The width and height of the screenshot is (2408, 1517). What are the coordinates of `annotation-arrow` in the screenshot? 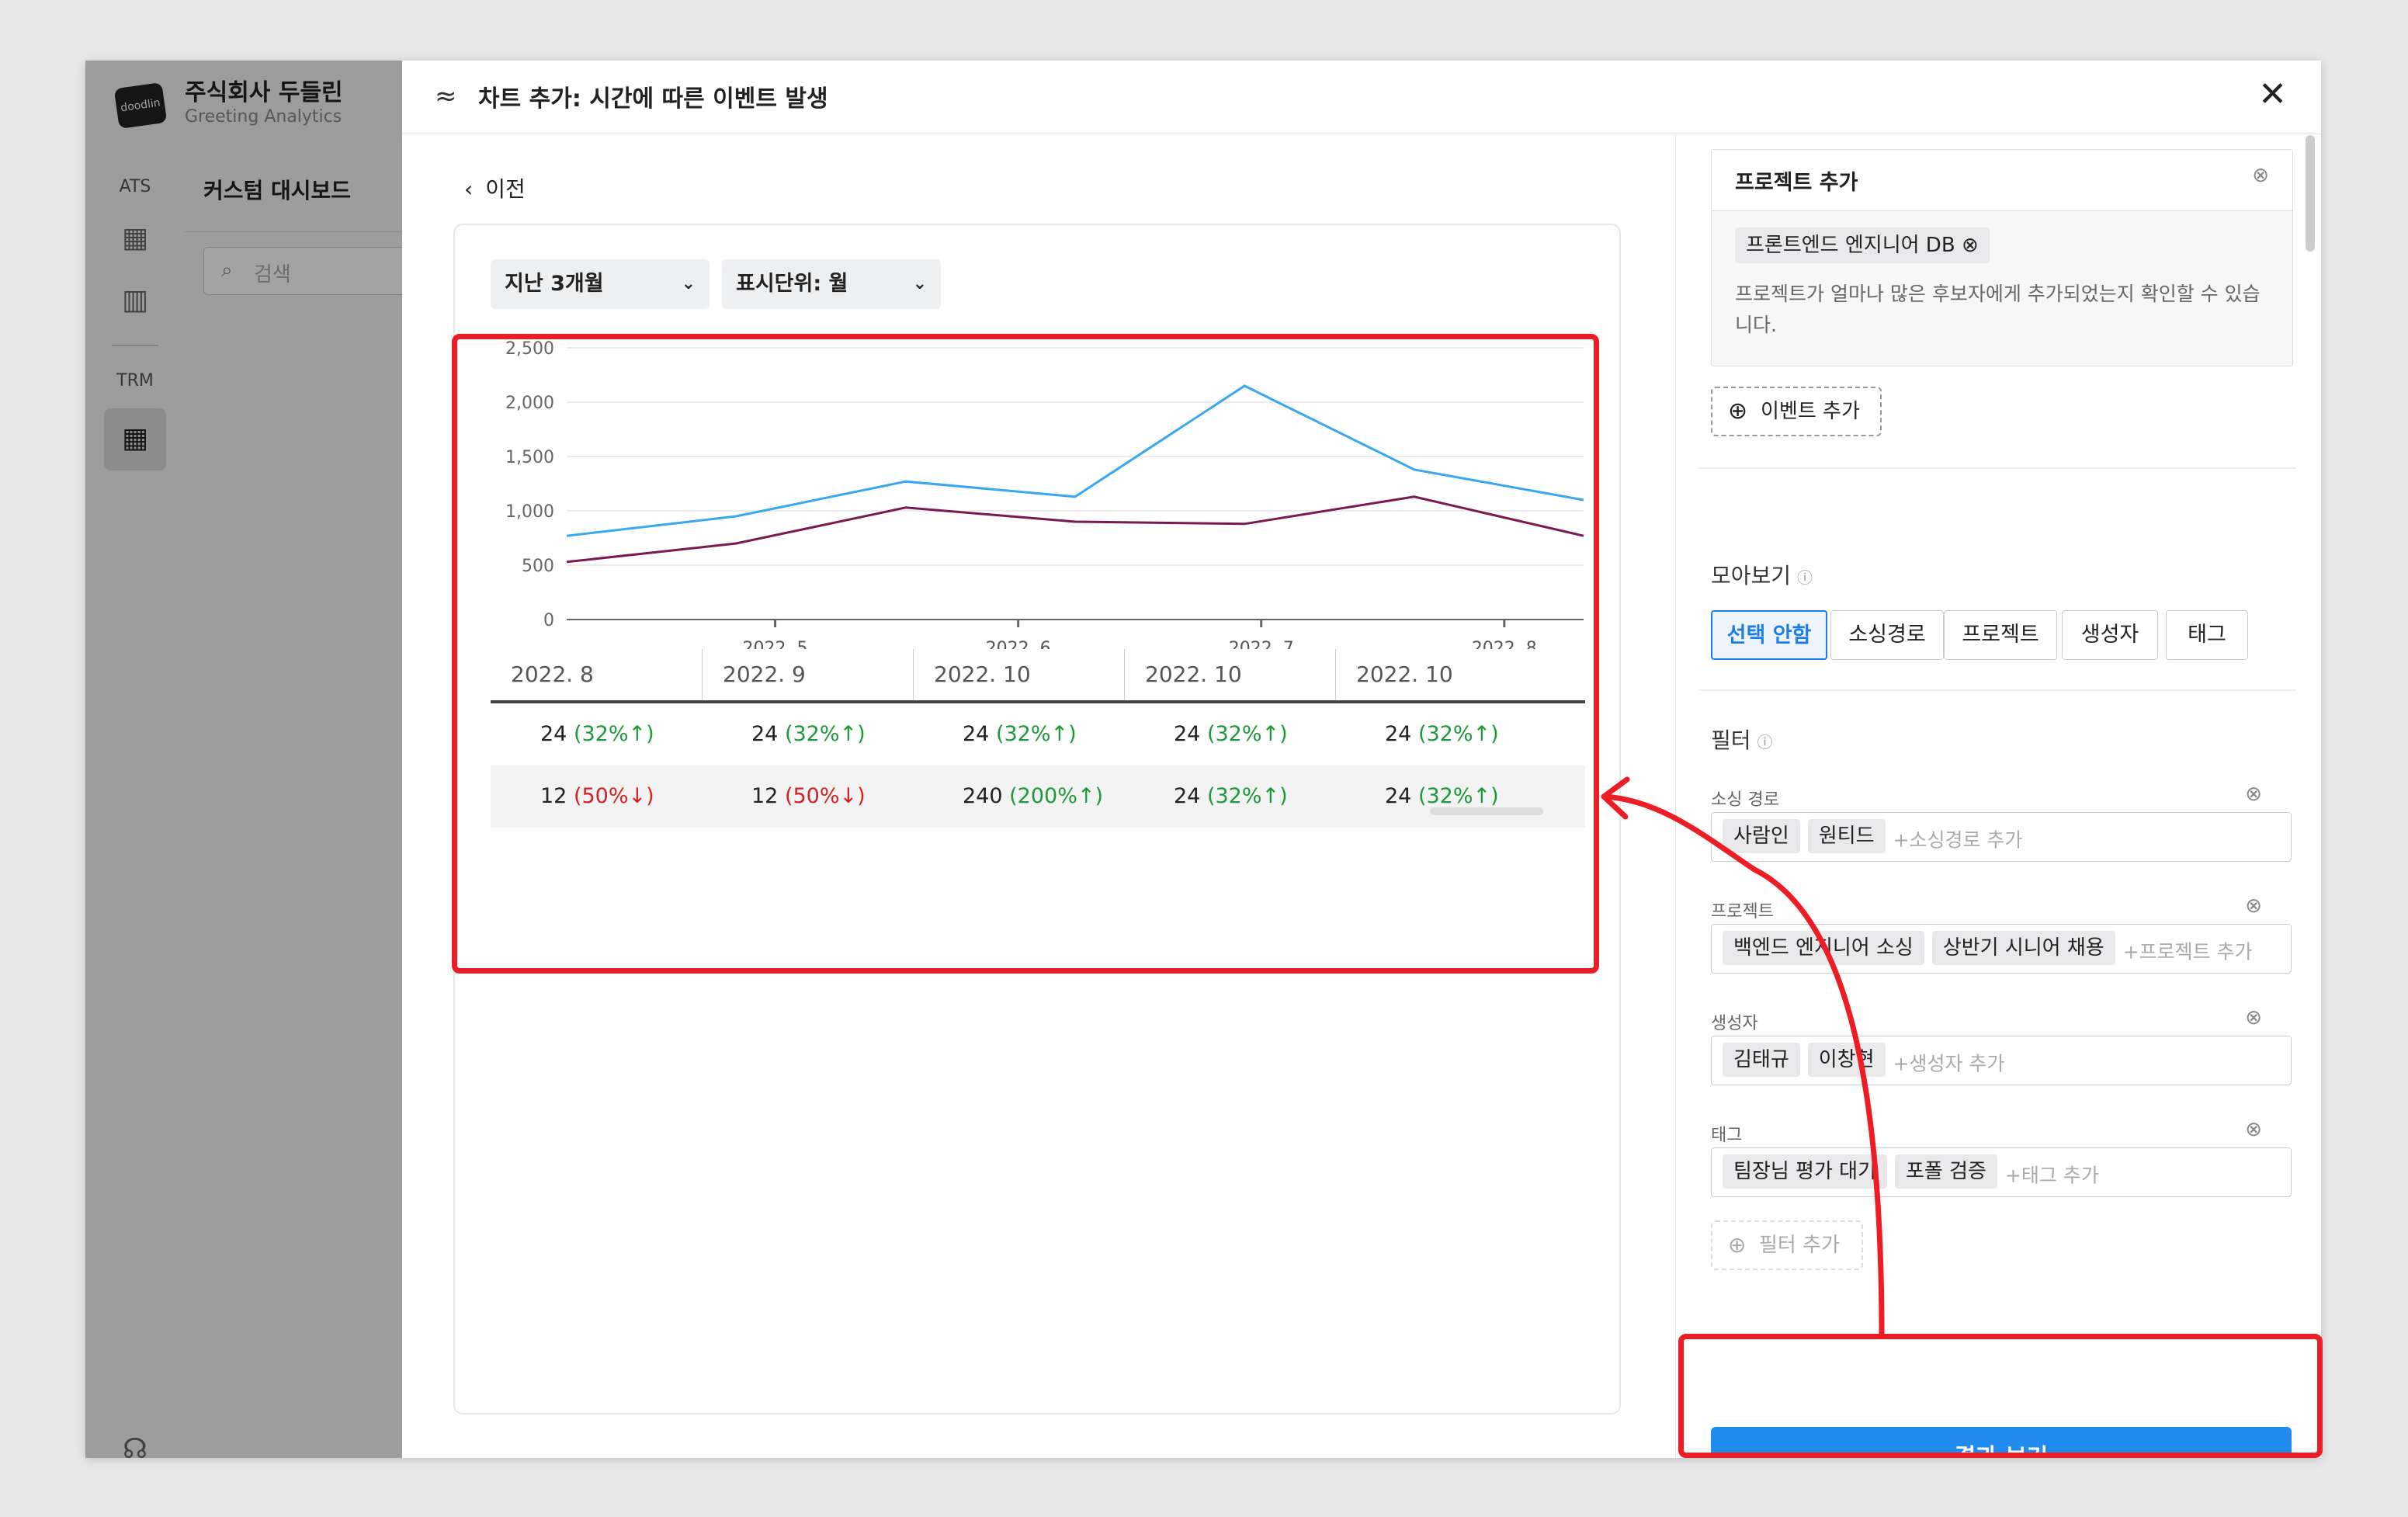 It's located at (1743, 1056).